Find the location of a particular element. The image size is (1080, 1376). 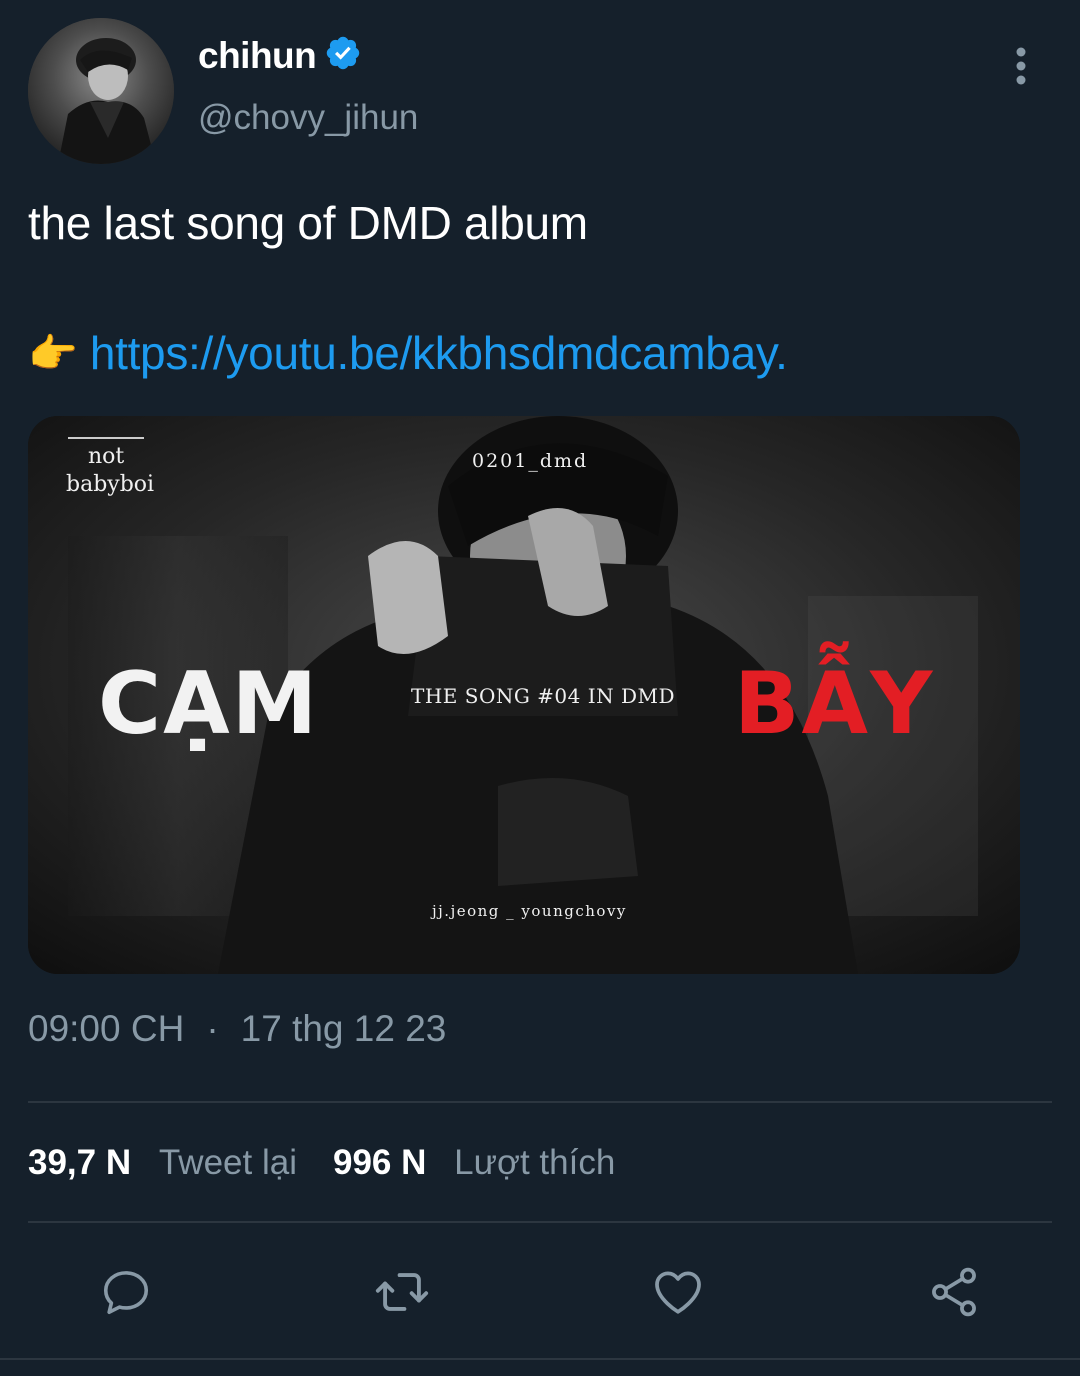

media-code: 0201_dmd is located at coordinates (530, 461).